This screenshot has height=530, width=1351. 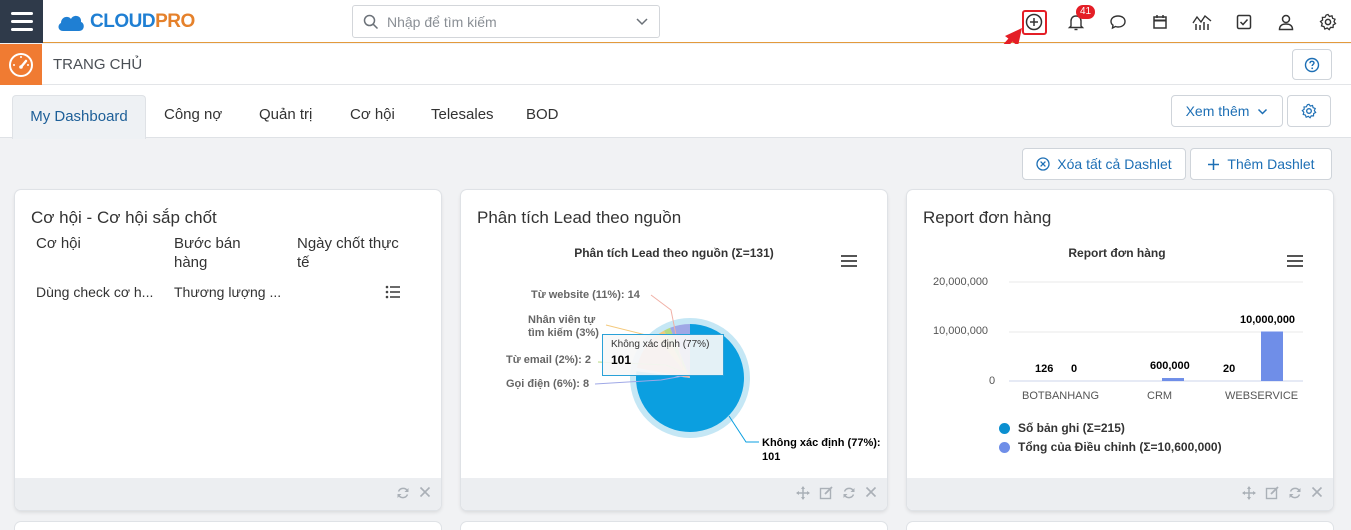 What do you see at coordinates (548, 384) in the screenshot?
I see `pie-label-goi-dien: Gọi điện (6%): 8` at bounding box center [548, 384].